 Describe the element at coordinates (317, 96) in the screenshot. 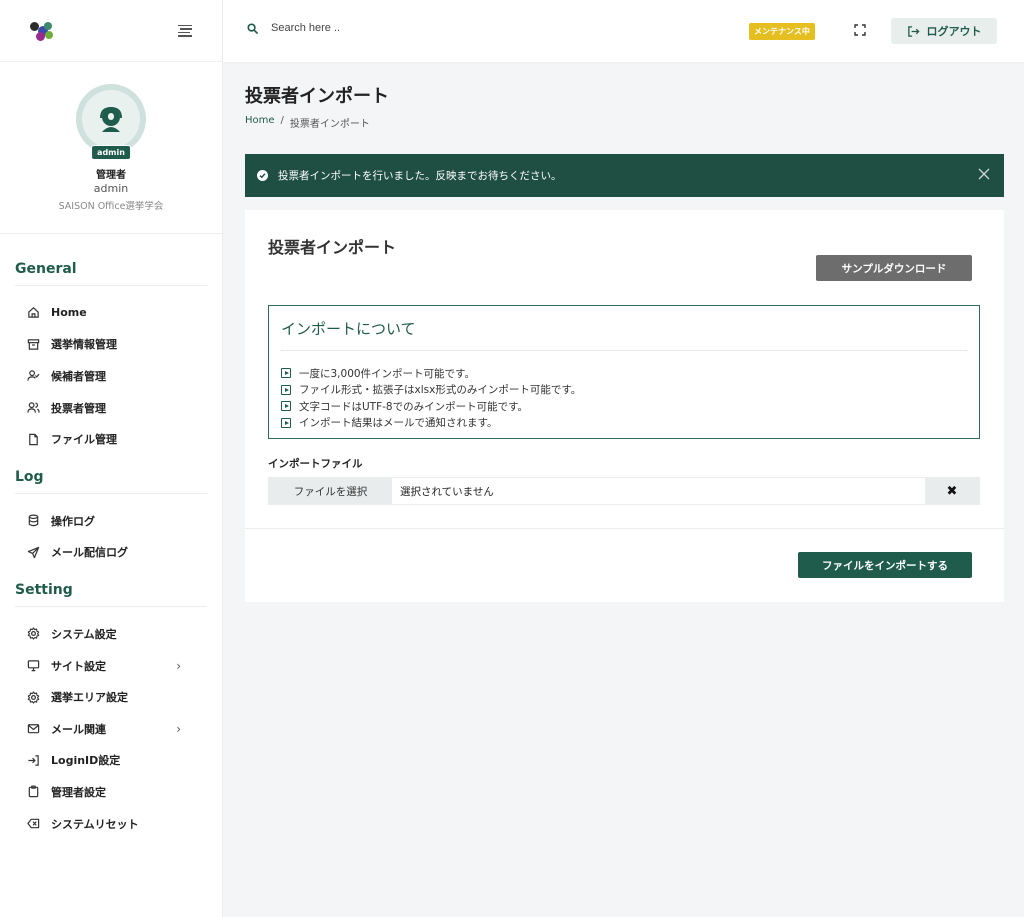

I see `page-title: 投票者インポート` at that location.